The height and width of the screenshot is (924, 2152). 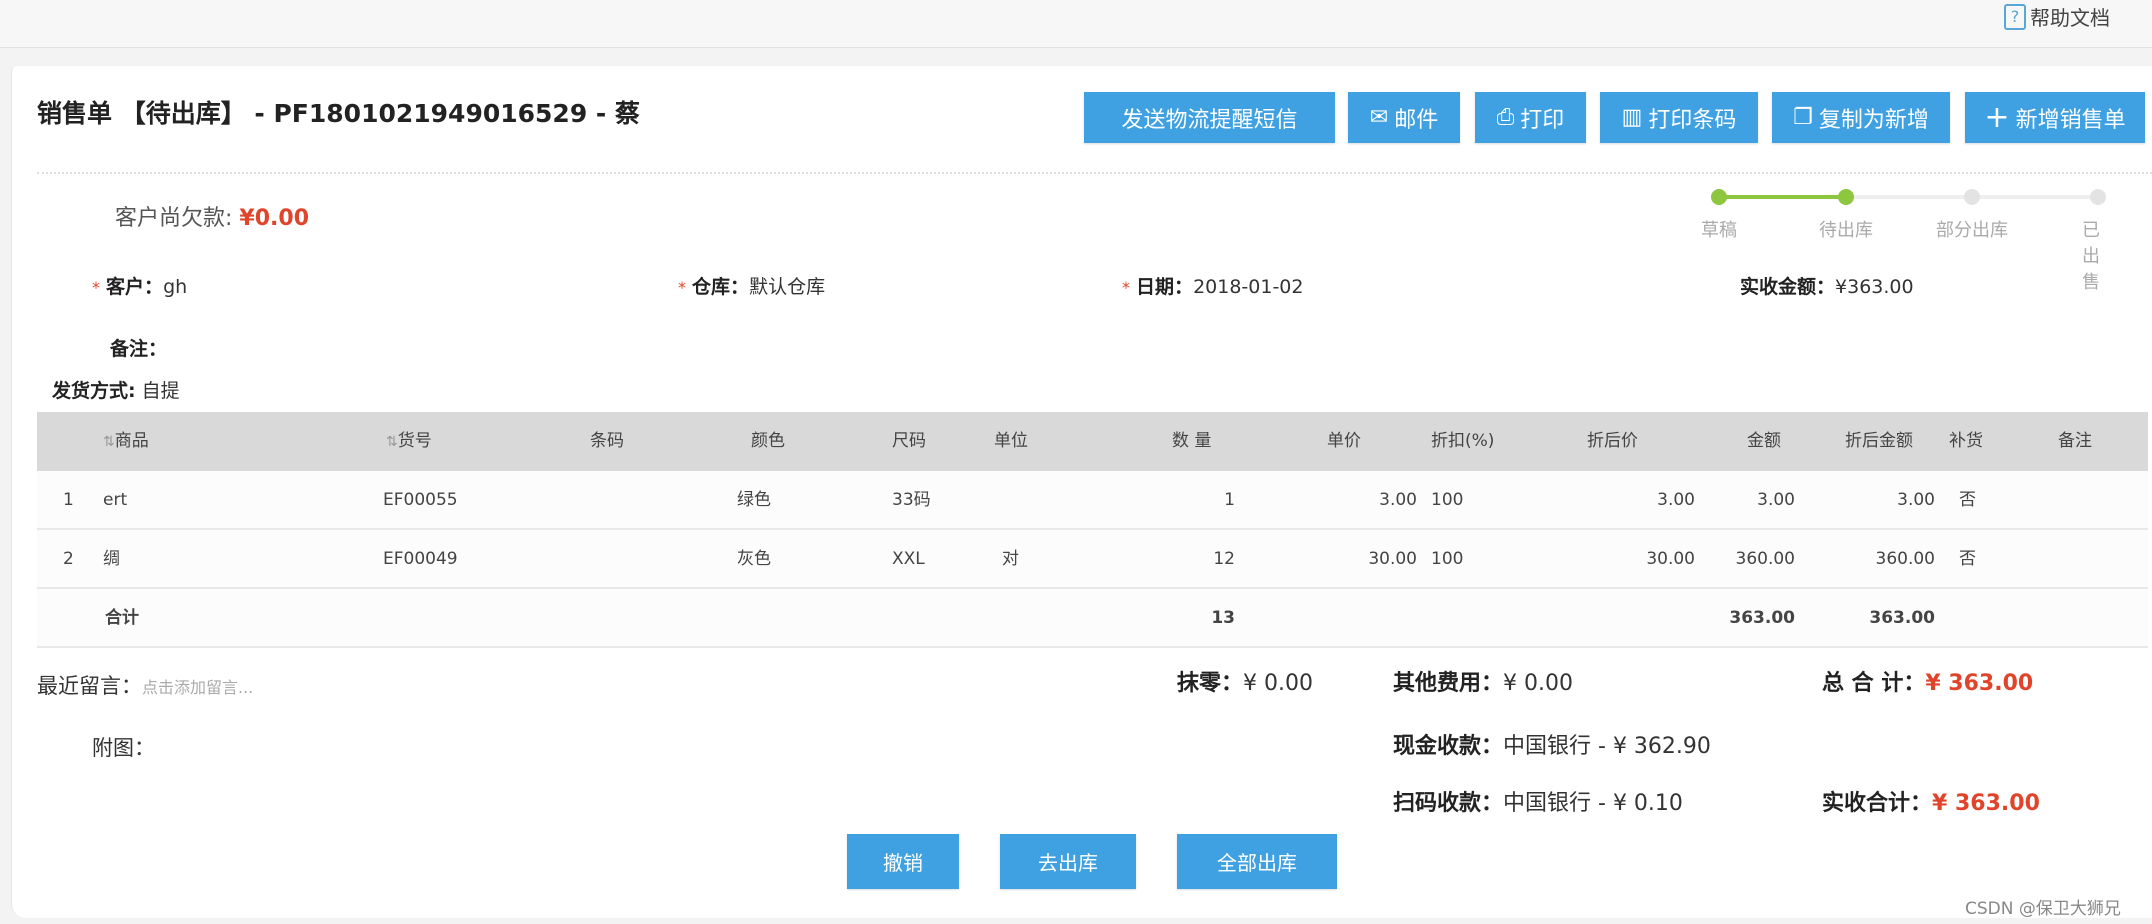 What do you see at coordinates (2070, 18) in the screenshot?
I see `help-label: 帮助文档` at bounding box center [2070, 18].